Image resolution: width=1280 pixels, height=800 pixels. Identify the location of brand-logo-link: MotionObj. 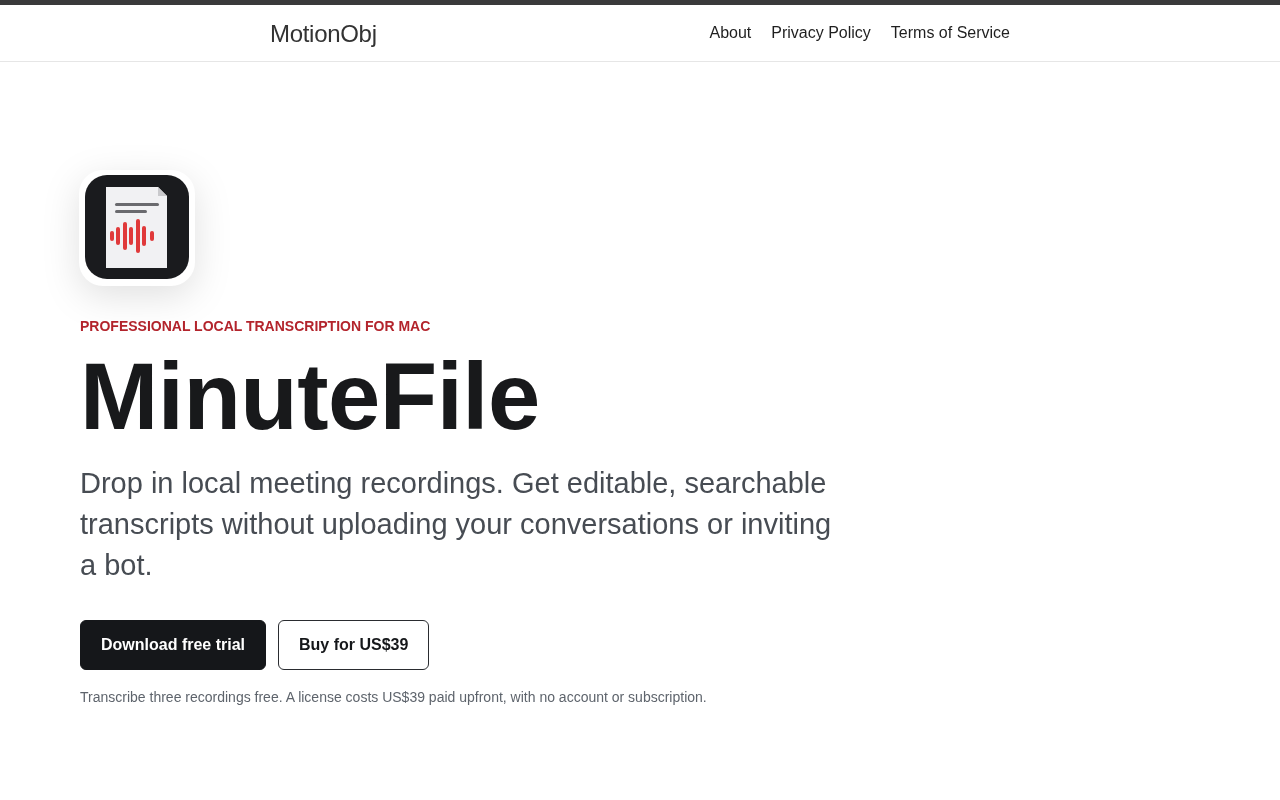
(323, 33).